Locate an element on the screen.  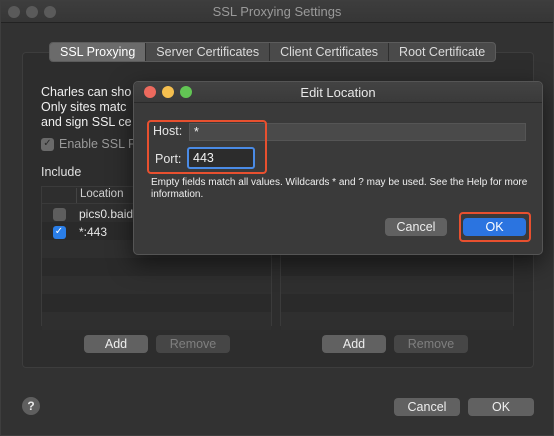
dialog-cancel-button: Cancel is located at coordinates (416, 227).